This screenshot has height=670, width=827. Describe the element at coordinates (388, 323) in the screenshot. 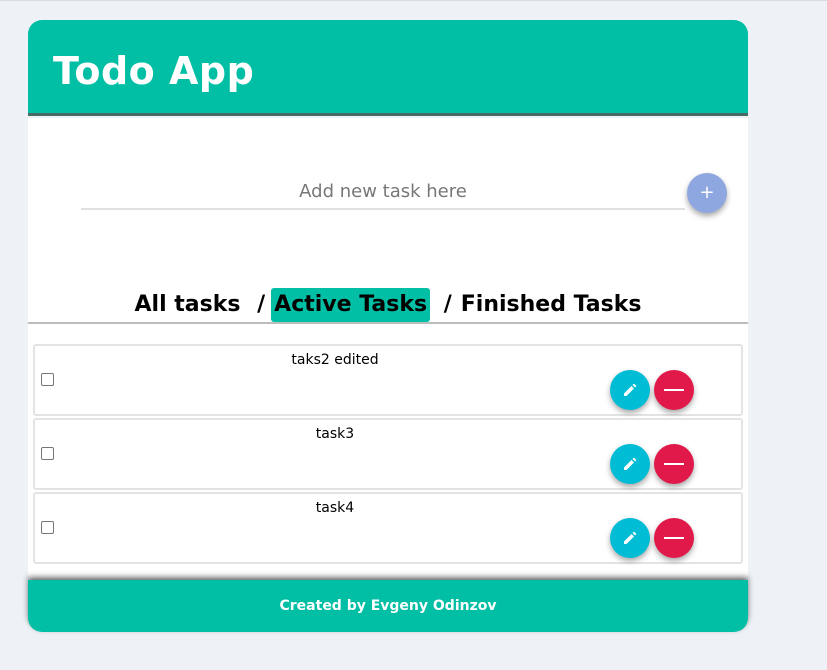

I see `filter-divider` at that location.